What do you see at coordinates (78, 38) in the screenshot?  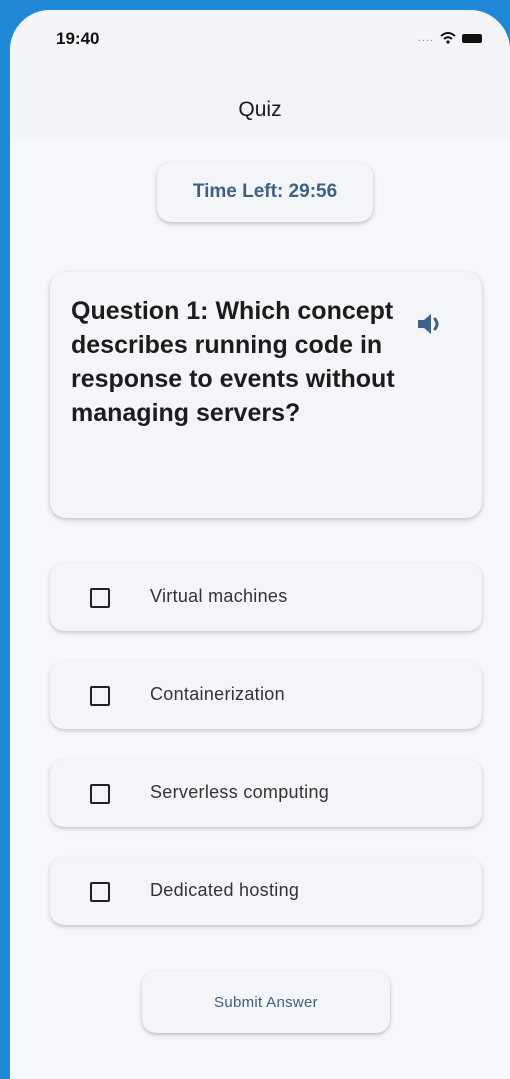 I see `status-time: 19:40` at bounding box center [78, 38].